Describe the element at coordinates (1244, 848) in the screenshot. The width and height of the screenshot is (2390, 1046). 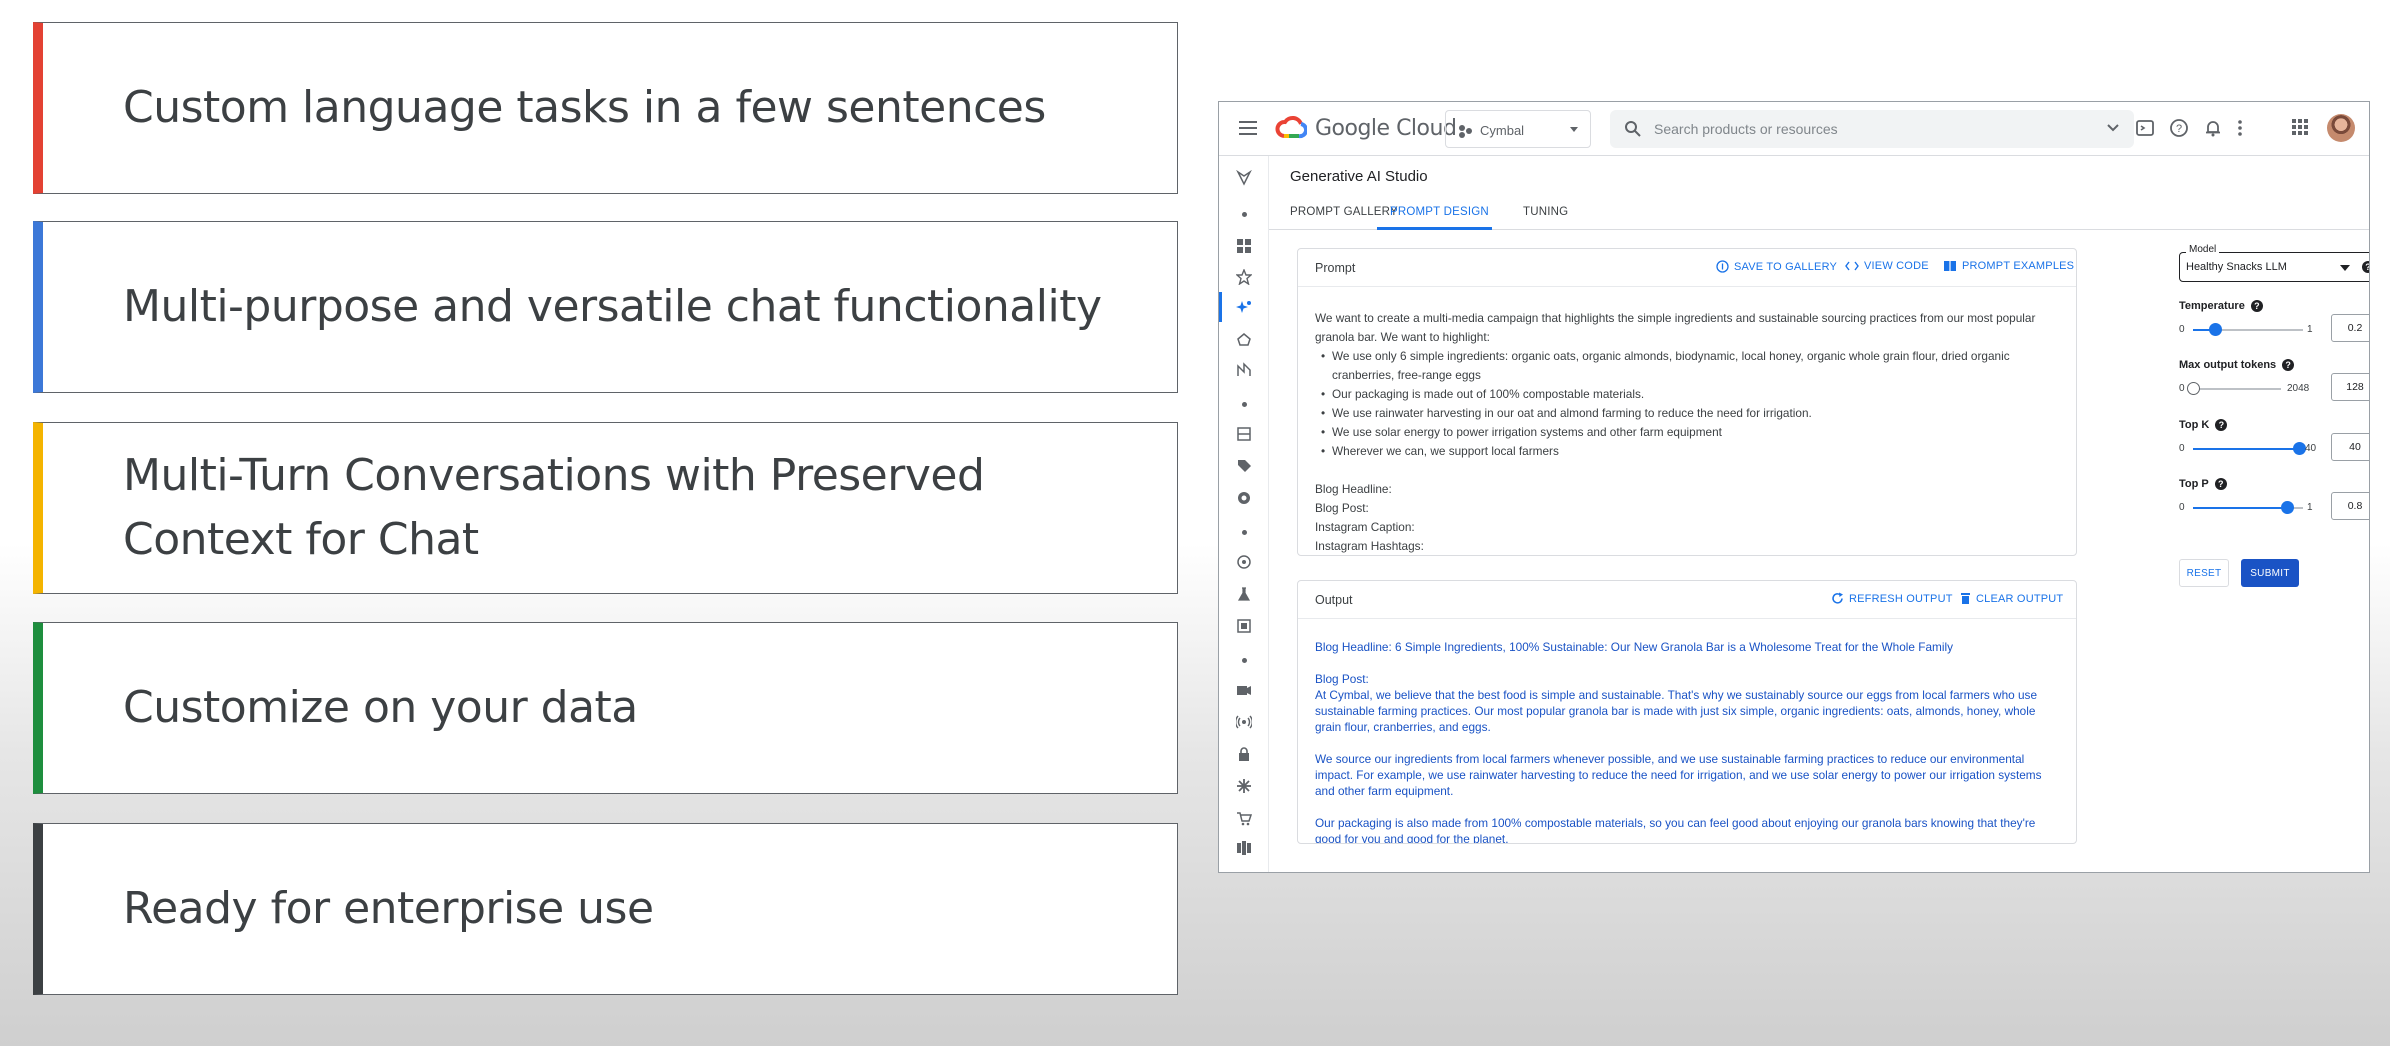
I see `collapse-nav-icon` at that location.